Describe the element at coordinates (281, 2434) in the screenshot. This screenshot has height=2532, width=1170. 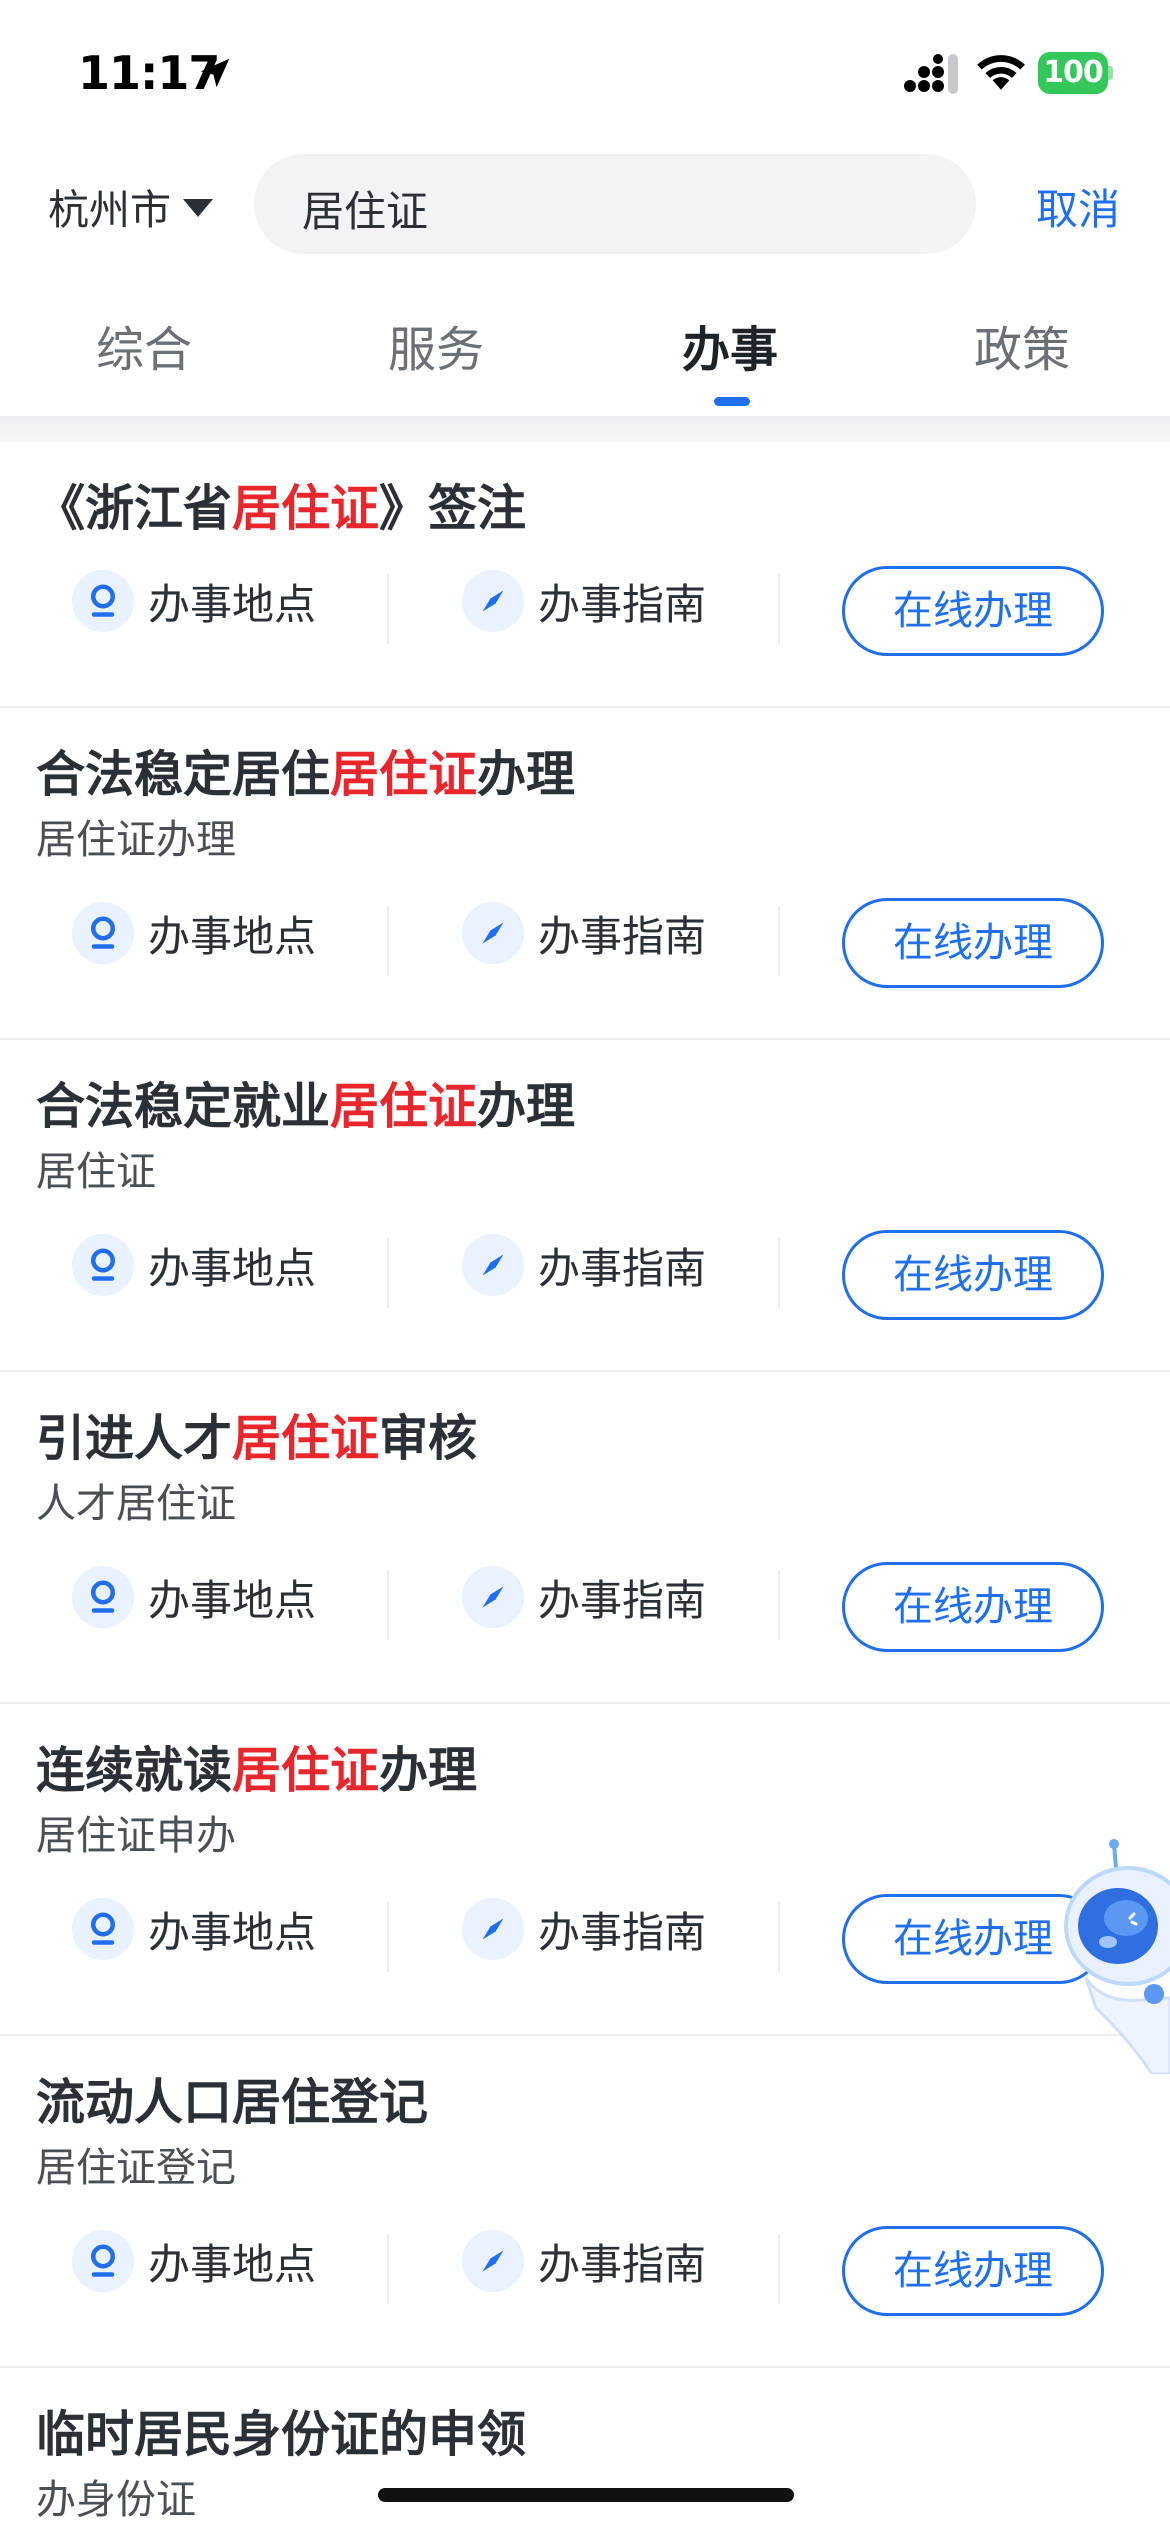
I see `item-title: 临时居民身份证的申领` at that location.